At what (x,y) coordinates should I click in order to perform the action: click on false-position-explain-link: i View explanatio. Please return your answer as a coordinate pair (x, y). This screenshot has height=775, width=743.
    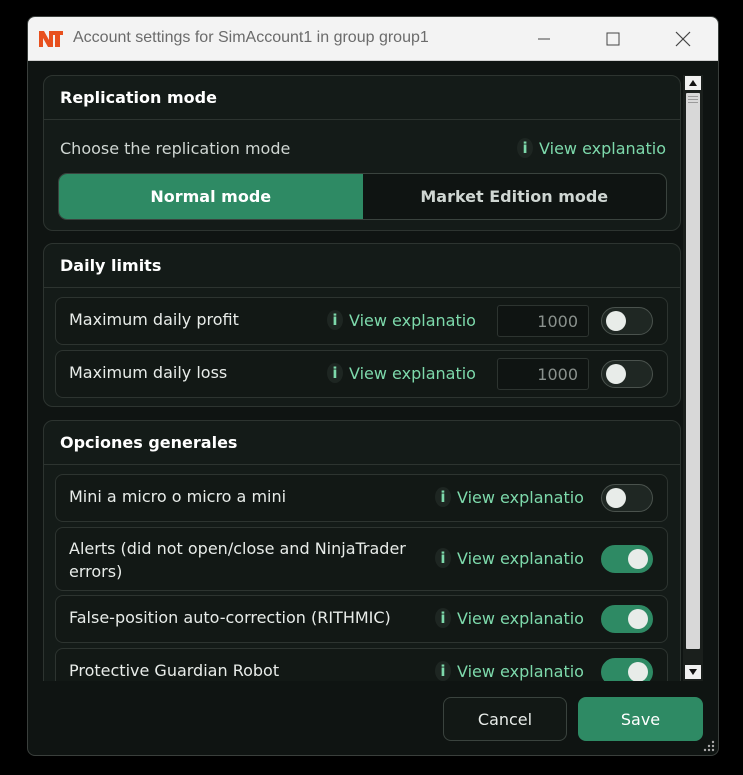
    Looking at the image, I should click on (512, 618).